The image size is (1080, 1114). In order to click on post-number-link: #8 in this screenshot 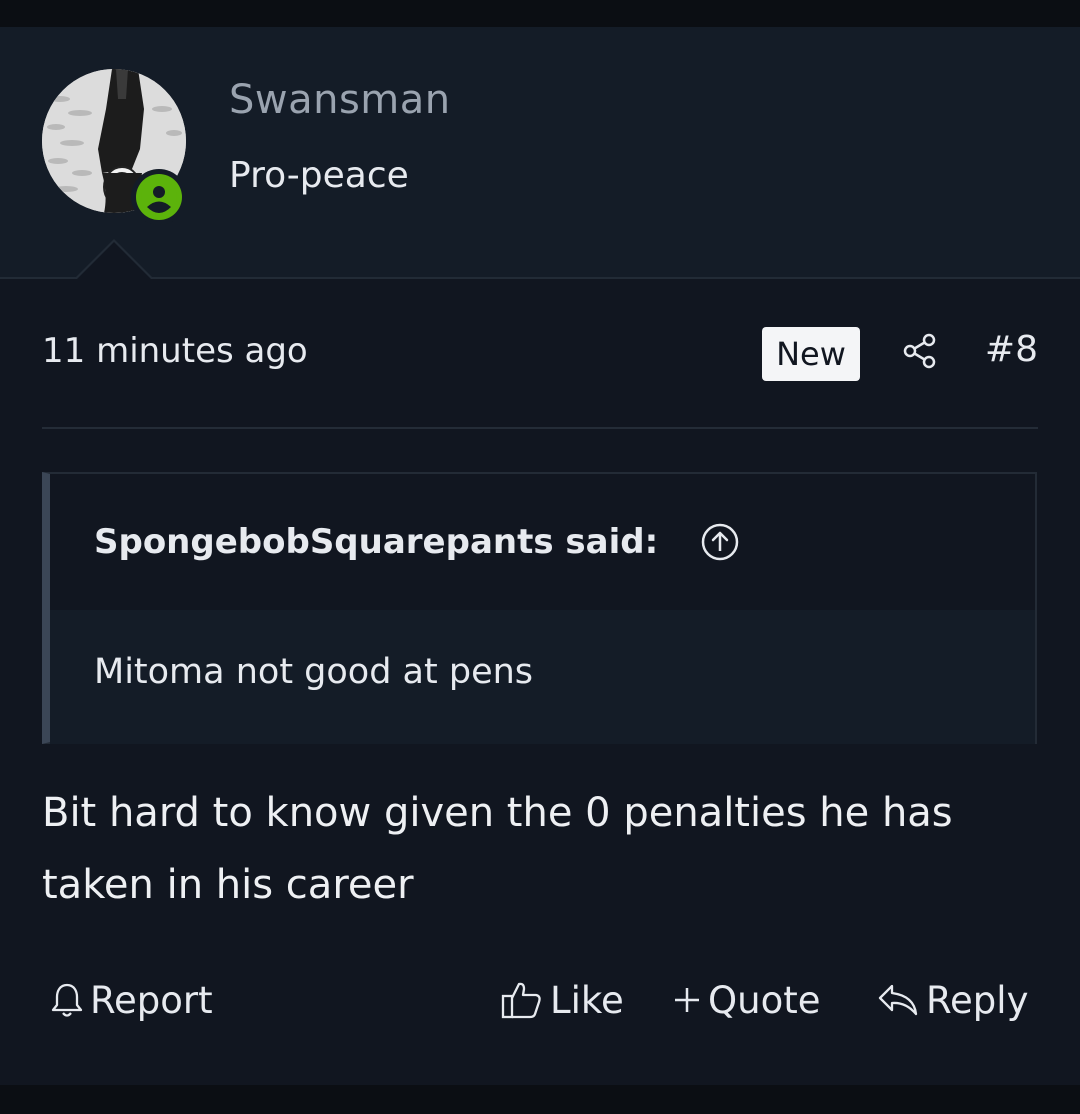, I will do `click(1011, 349)`.